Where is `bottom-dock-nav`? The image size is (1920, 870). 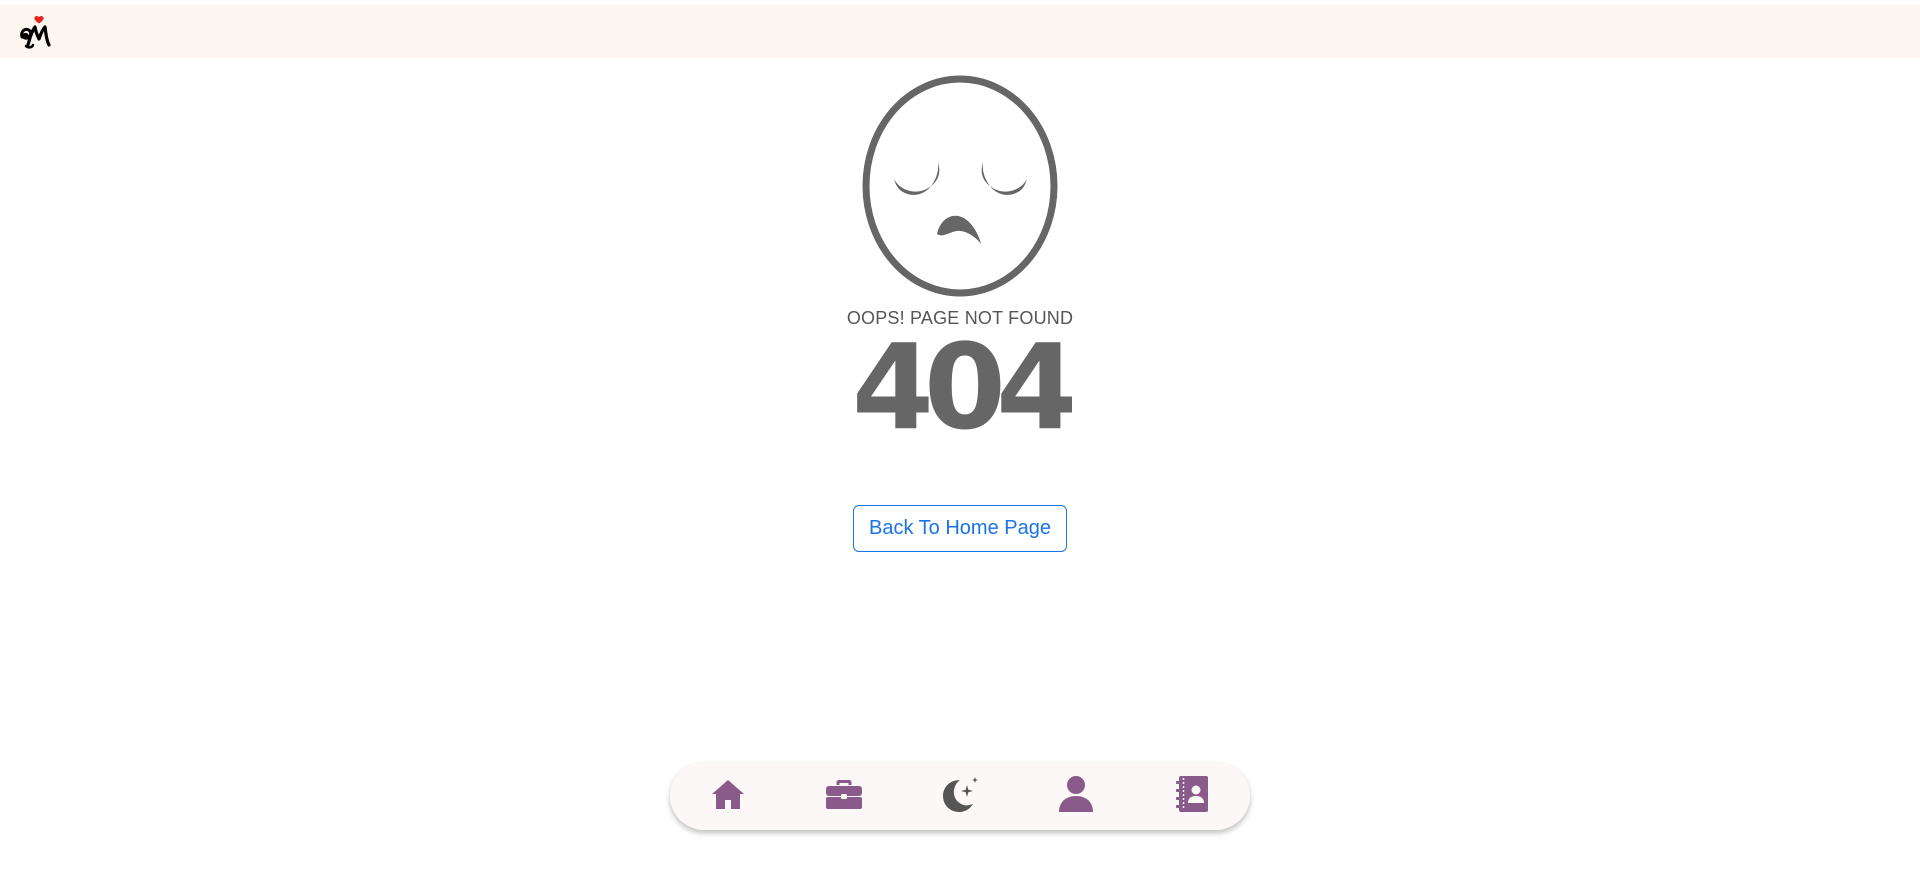
bottom-dock-nav is located at coordinates (960, 796).